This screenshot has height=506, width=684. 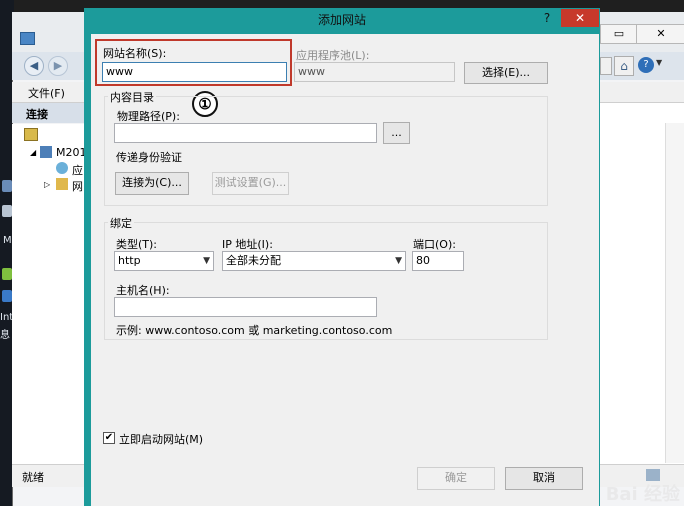 I want to click on forward-icon: ▶, so click(x=58, y=66).